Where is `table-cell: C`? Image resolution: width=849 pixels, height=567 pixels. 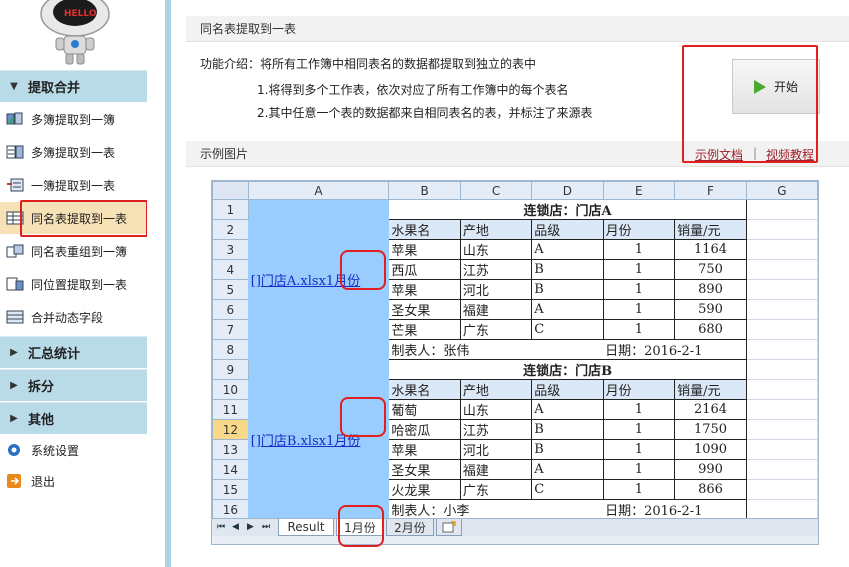
table-cell: C is located at coordinates (567, 329).